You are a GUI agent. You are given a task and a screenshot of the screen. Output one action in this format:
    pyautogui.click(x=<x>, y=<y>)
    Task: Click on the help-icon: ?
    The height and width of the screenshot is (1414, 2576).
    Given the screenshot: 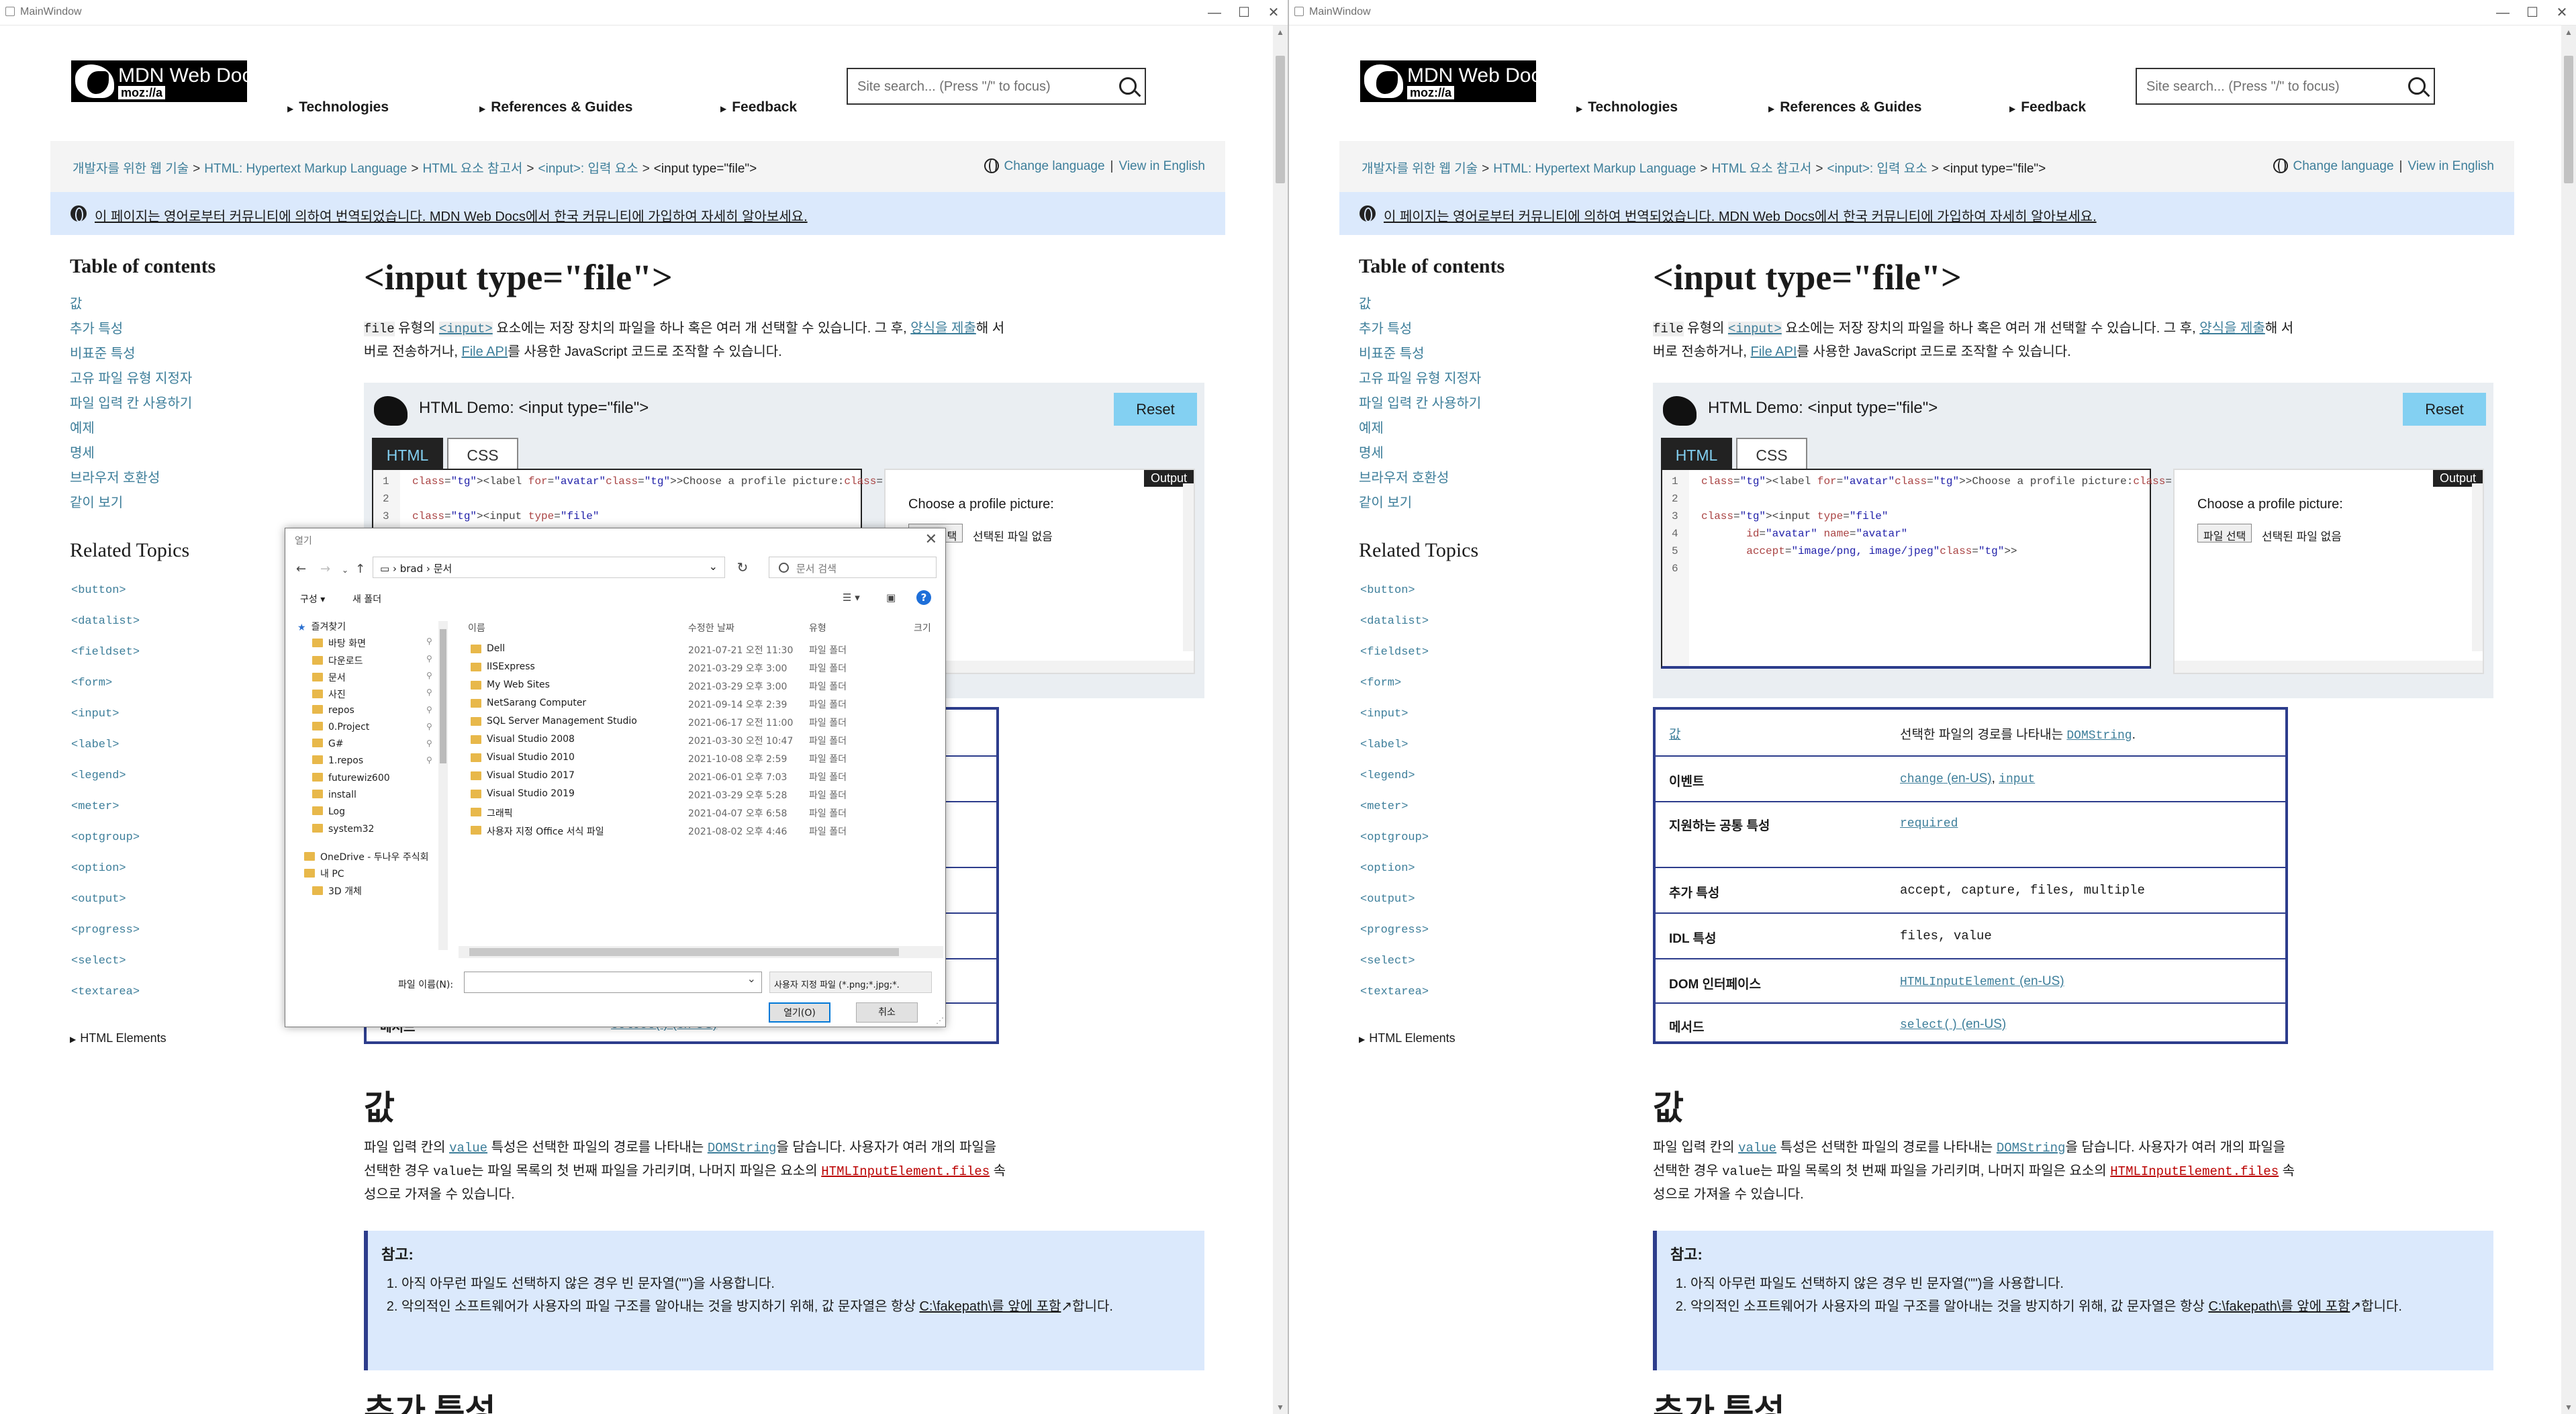 What is the action you would take?
    pyautogui.click(x=923, y=597)
    